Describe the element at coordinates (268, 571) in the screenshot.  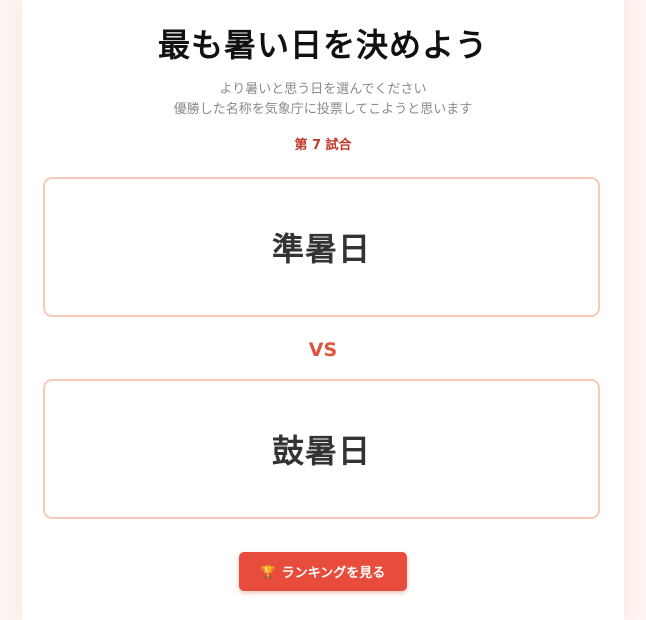
I see `trophy-icon: 🏆` at that location.